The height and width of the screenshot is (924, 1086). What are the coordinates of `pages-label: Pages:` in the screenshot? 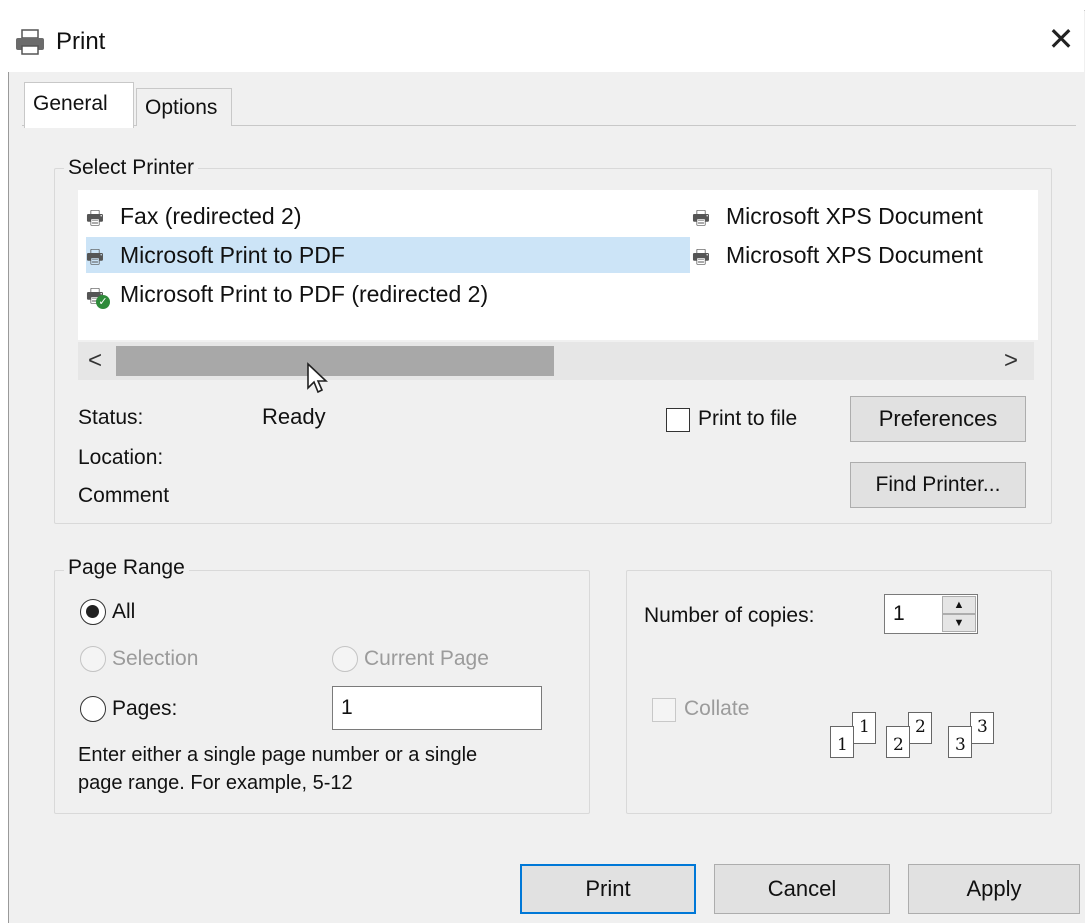 It's located at (144, 709).